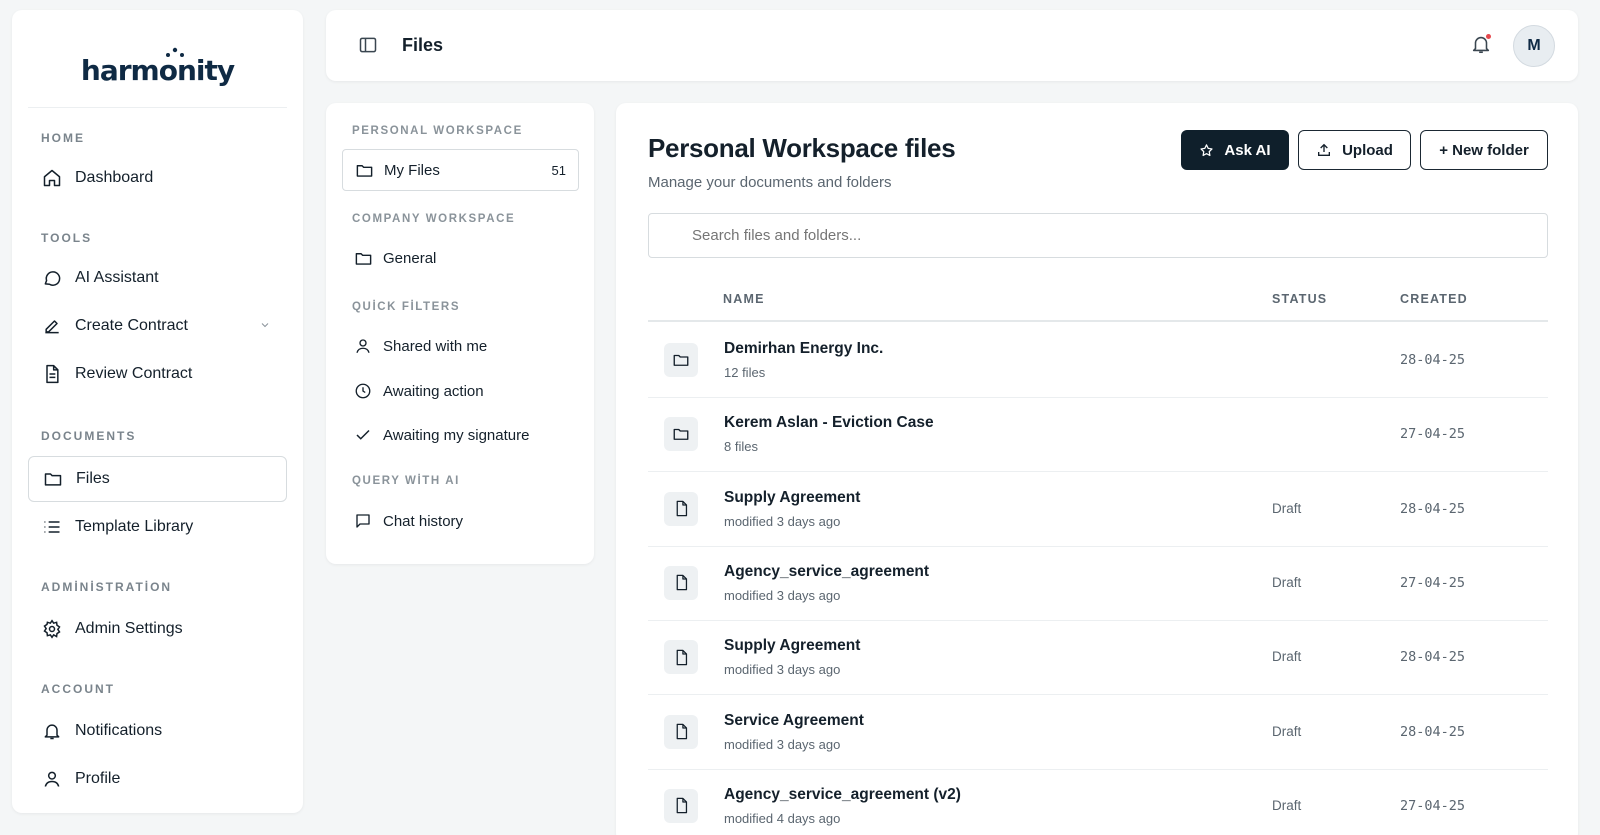  Describe the element at coordinates (363, 521) in the screenshot. I see `message-square-icon` at that location.